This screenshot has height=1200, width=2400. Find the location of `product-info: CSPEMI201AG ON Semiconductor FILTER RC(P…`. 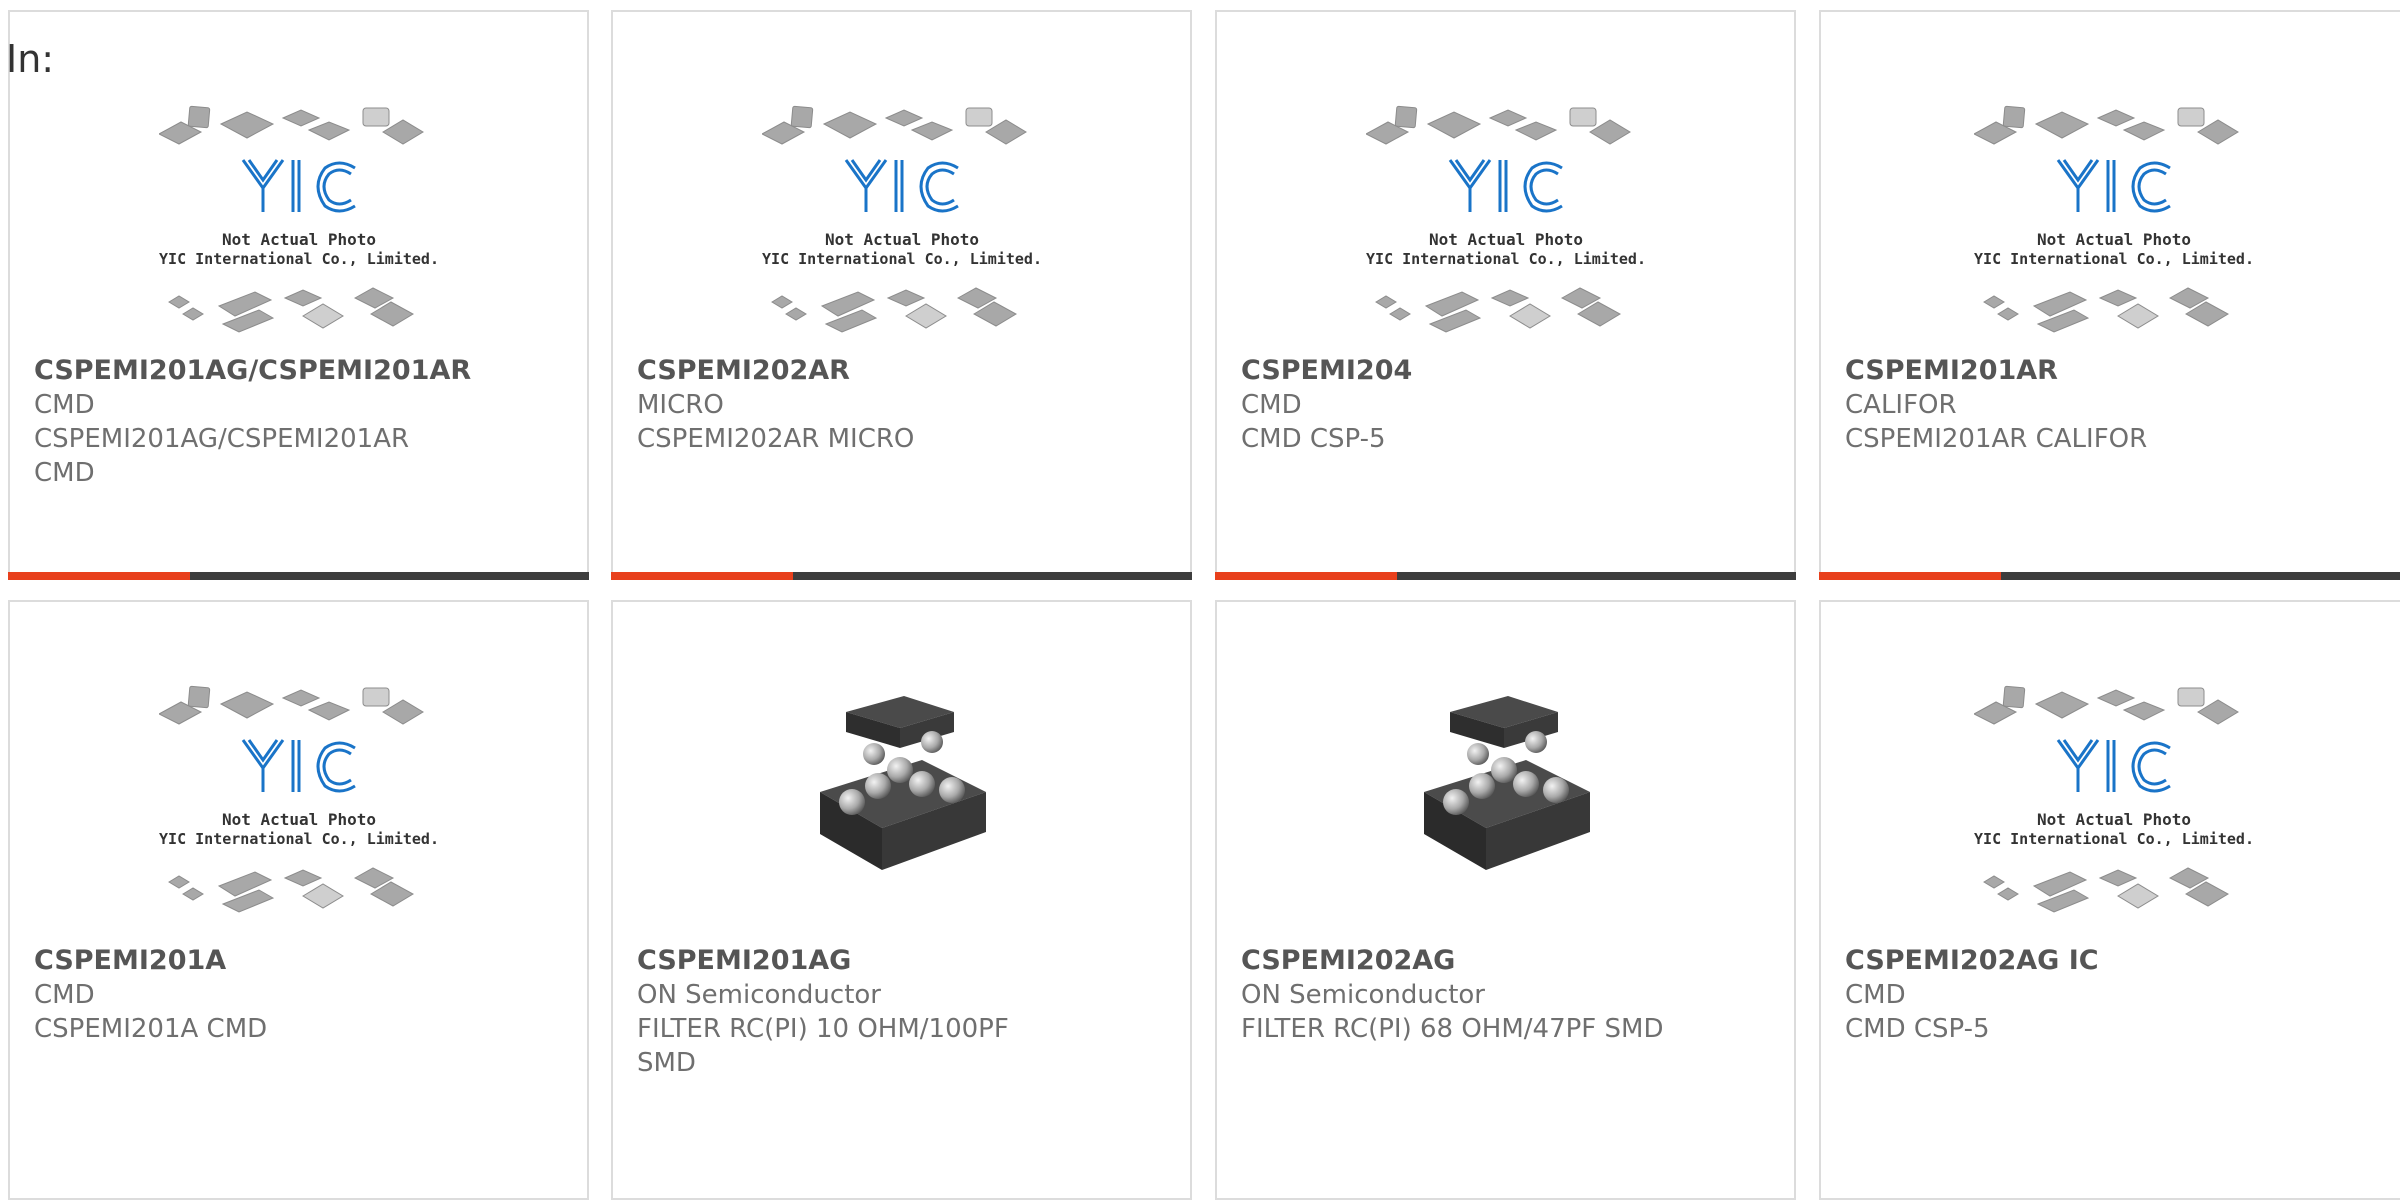

product-info: CSPEMI201AG ON Semiconductor FILTER RC(P… is located at coordinates (901, 1012).